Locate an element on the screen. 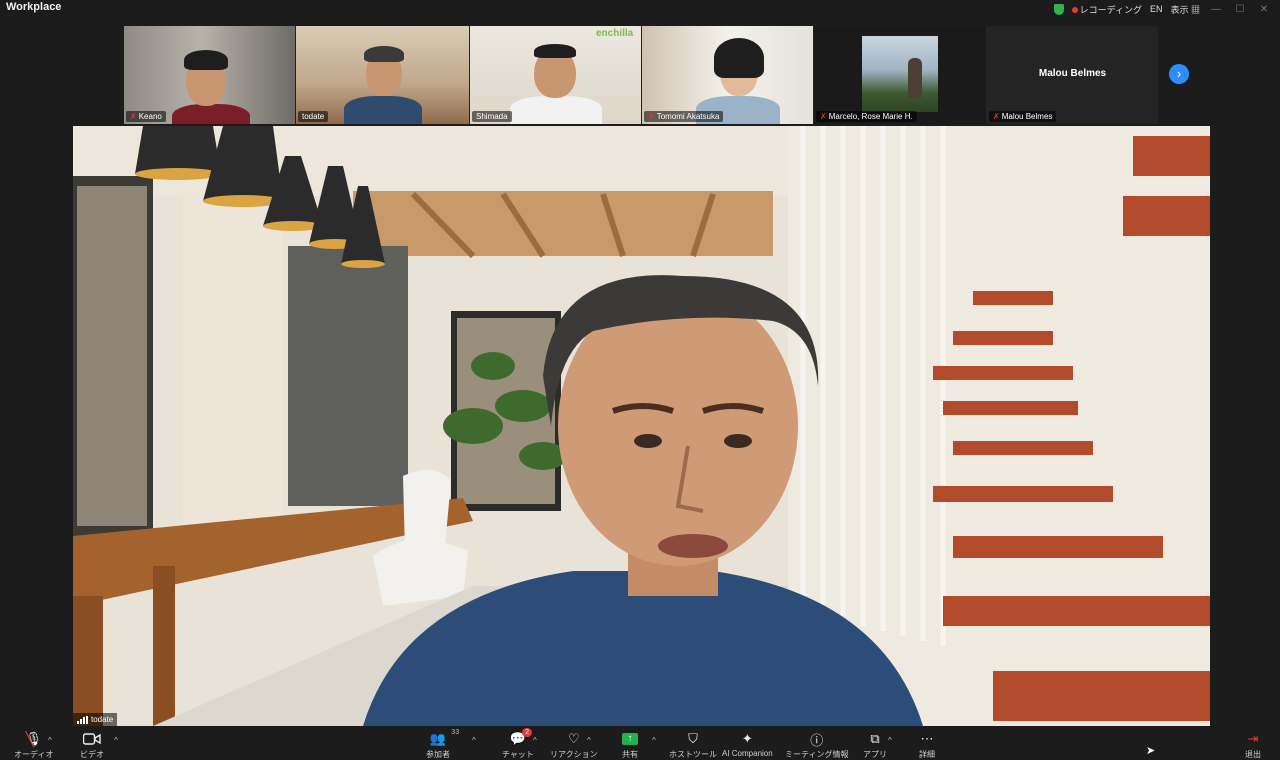  ai-companion-label: AI Companion is located at coordinates (747, 753).